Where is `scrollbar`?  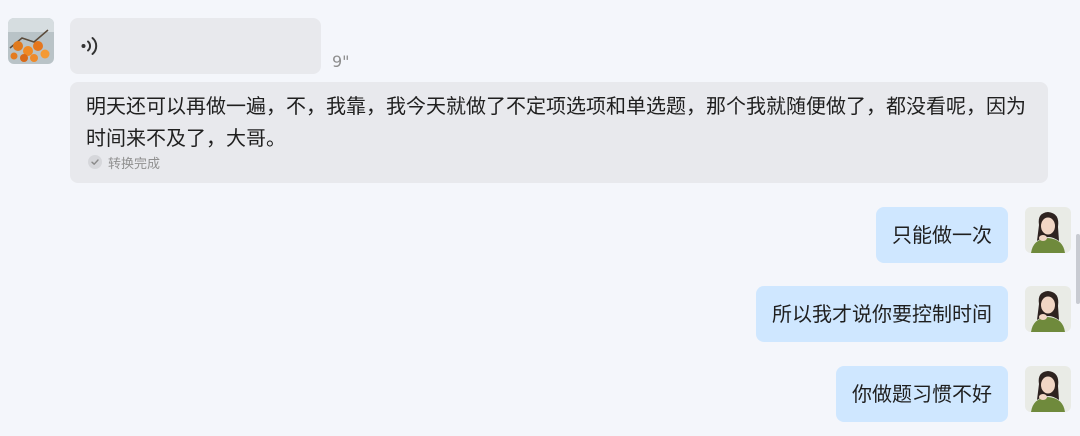
scrollbar is located at coordinates (1078, 269).